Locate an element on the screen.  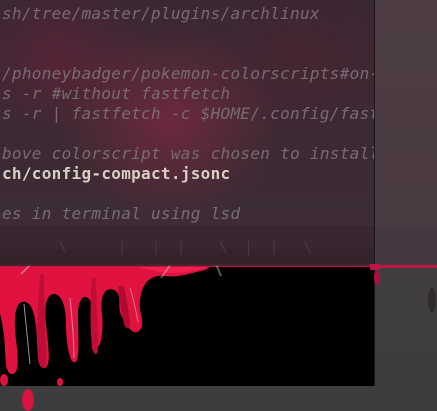
terminal-line: bove colorscript was chosen to install is located at coordinates (188, 153).